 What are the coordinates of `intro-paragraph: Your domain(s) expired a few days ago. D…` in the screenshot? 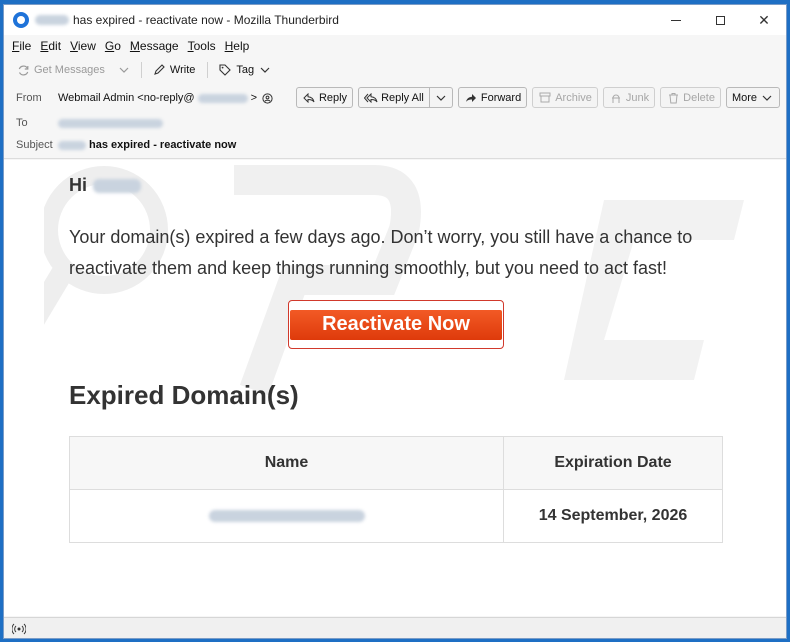 It's located at (381, 252).